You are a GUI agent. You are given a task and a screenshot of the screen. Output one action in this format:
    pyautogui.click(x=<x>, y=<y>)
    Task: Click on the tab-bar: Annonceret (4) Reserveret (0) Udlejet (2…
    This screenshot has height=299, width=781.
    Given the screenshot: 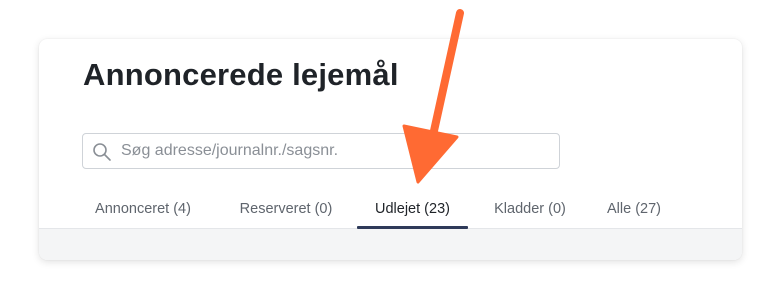 What is the action you would take?
    pyautogui.click(x=390, y=209)
    